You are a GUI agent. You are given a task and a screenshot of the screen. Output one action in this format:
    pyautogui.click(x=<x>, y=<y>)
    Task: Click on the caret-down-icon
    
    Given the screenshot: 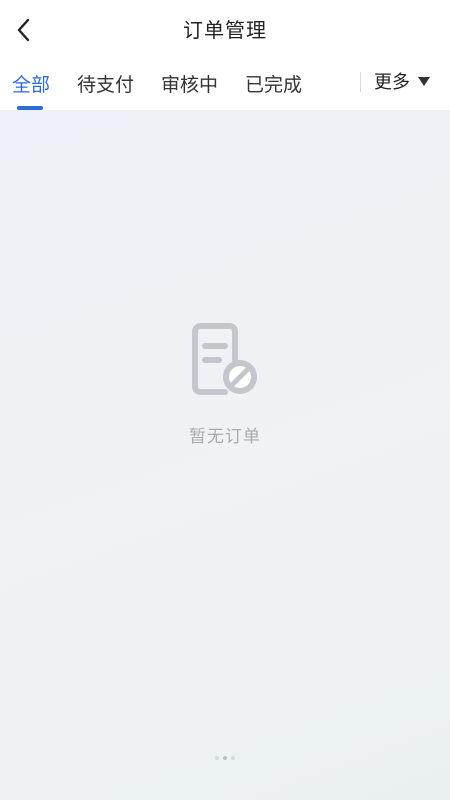 What is the action you would take?
    pyautogui.click(x=424, y=81)
    